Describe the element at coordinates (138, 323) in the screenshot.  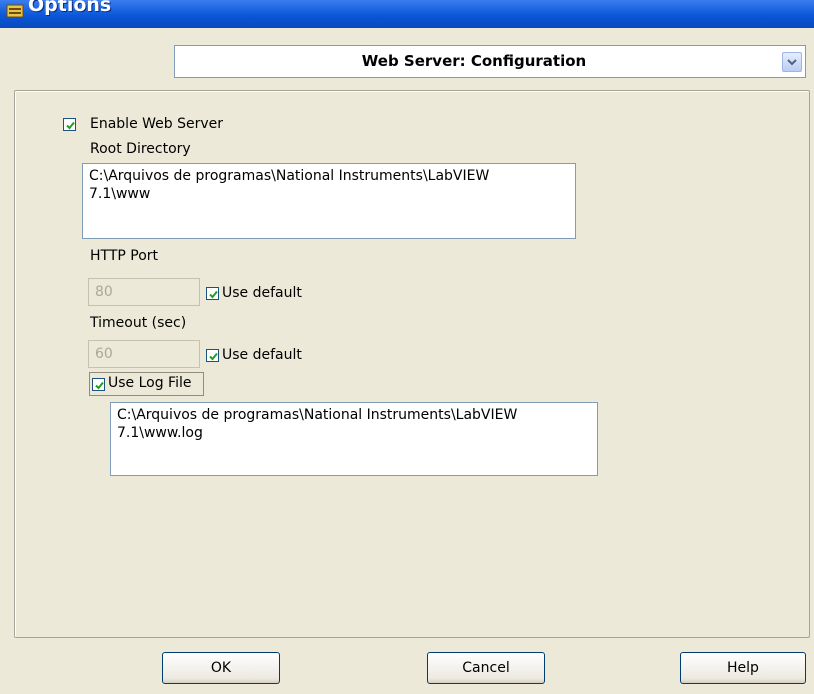
I see `timeout-label: Timeout (sec)` at that location.